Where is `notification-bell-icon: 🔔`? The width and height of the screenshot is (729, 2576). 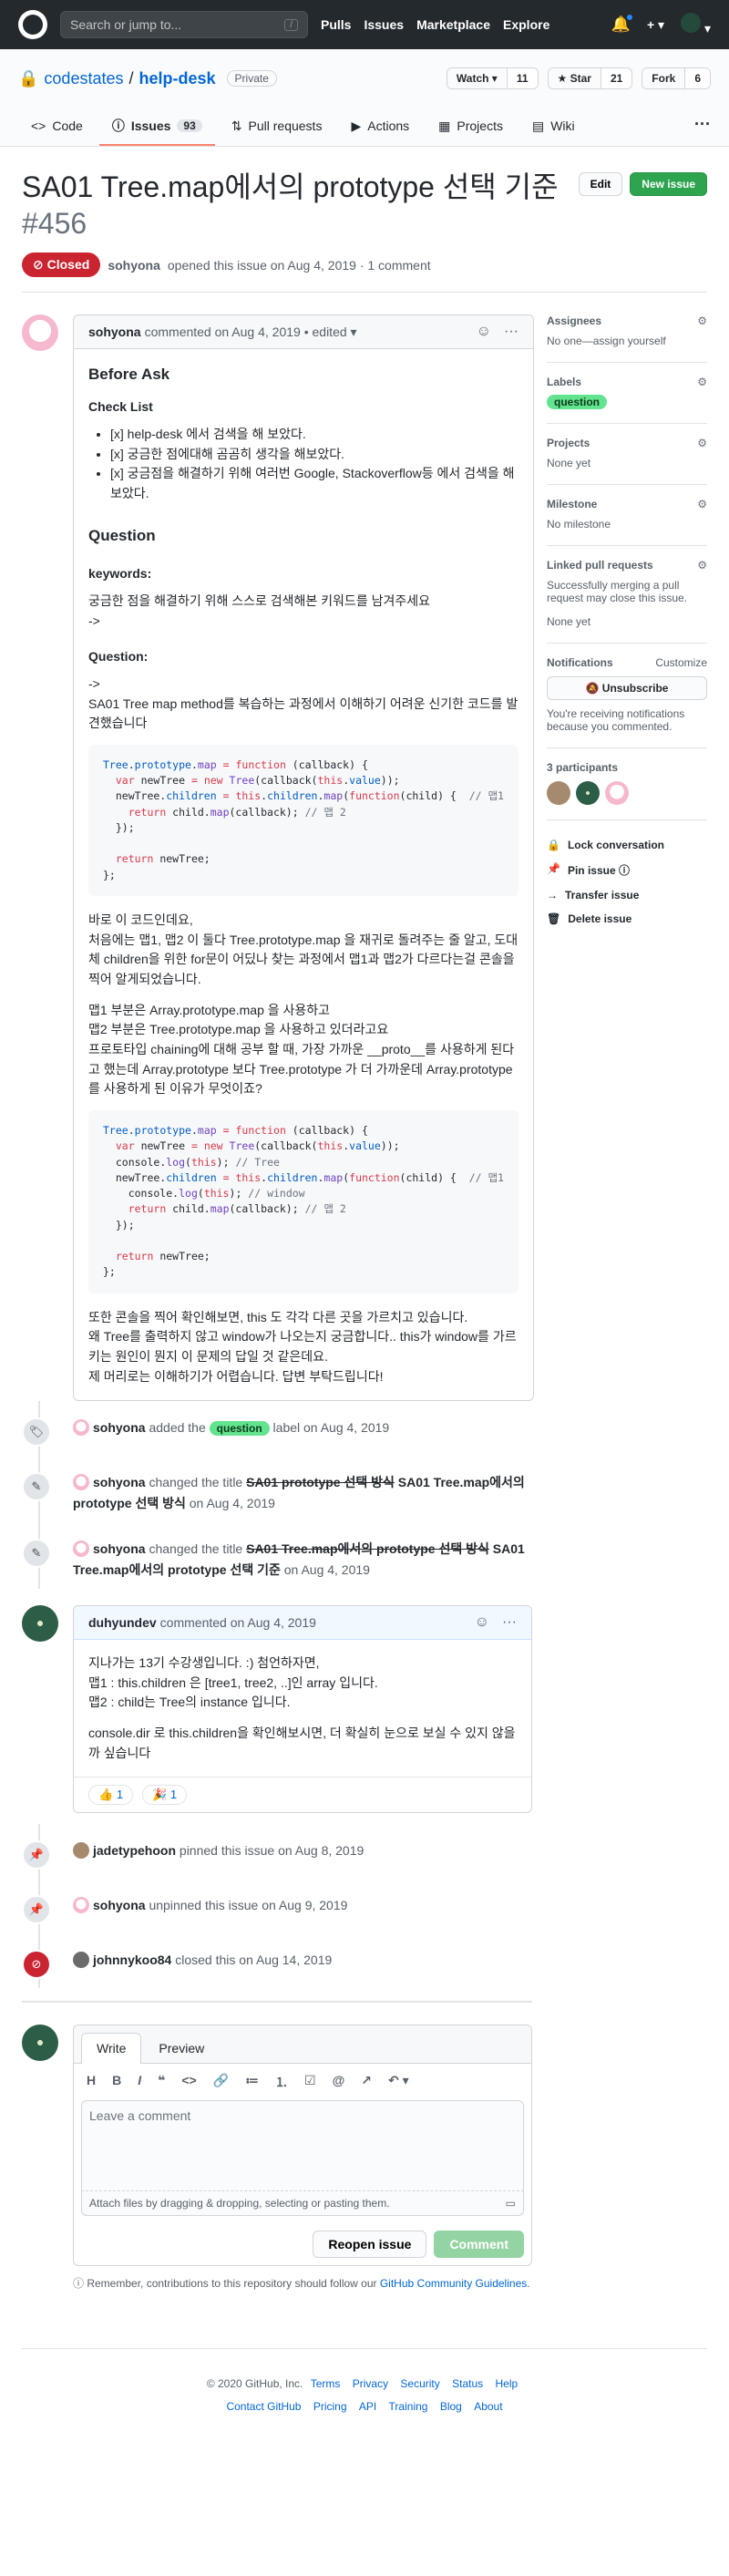 notification-bell-icon: 🔔 is located at coordinates (622, 24).